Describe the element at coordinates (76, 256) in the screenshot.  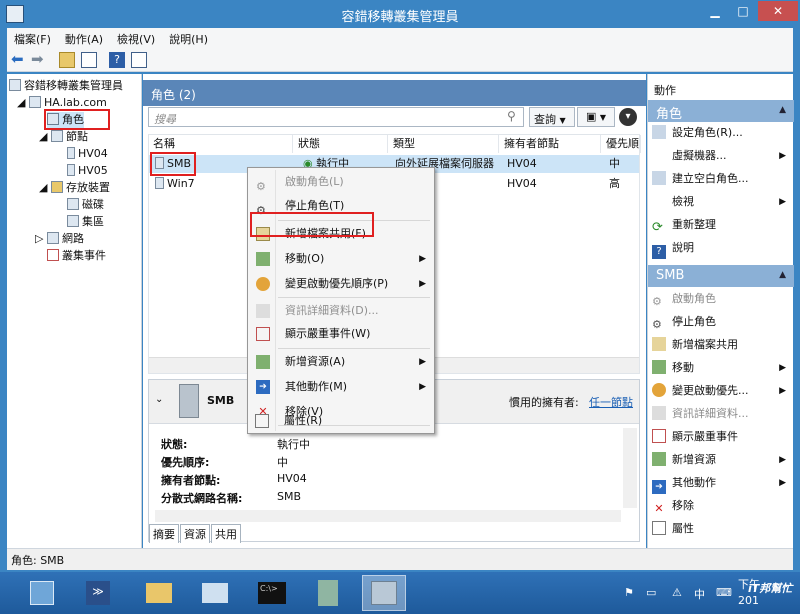
I see `tree-events: 叢集事件` at that location.